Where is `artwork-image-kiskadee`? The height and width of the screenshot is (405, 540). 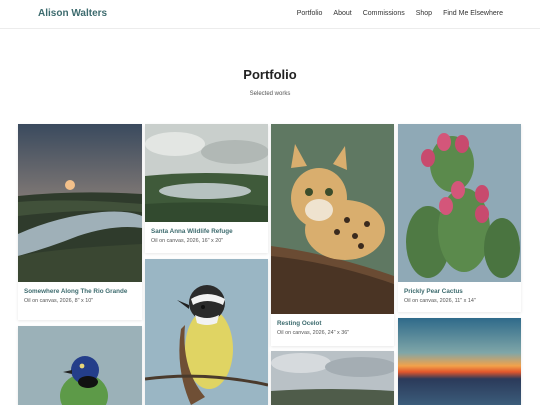 artwork-image-kiskadee is located at coordinates (206, 332).